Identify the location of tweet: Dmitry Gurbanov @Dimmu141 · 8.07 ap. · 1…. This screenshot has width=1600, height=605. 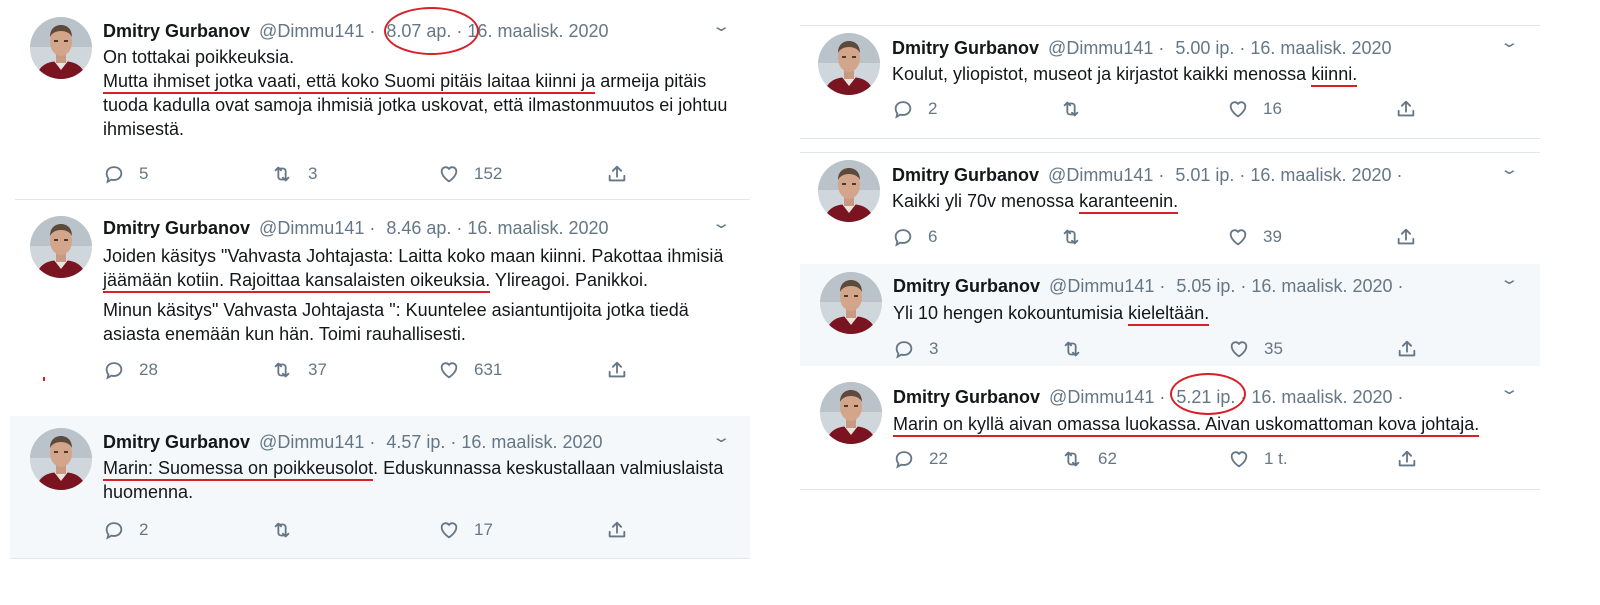
(382, 102).